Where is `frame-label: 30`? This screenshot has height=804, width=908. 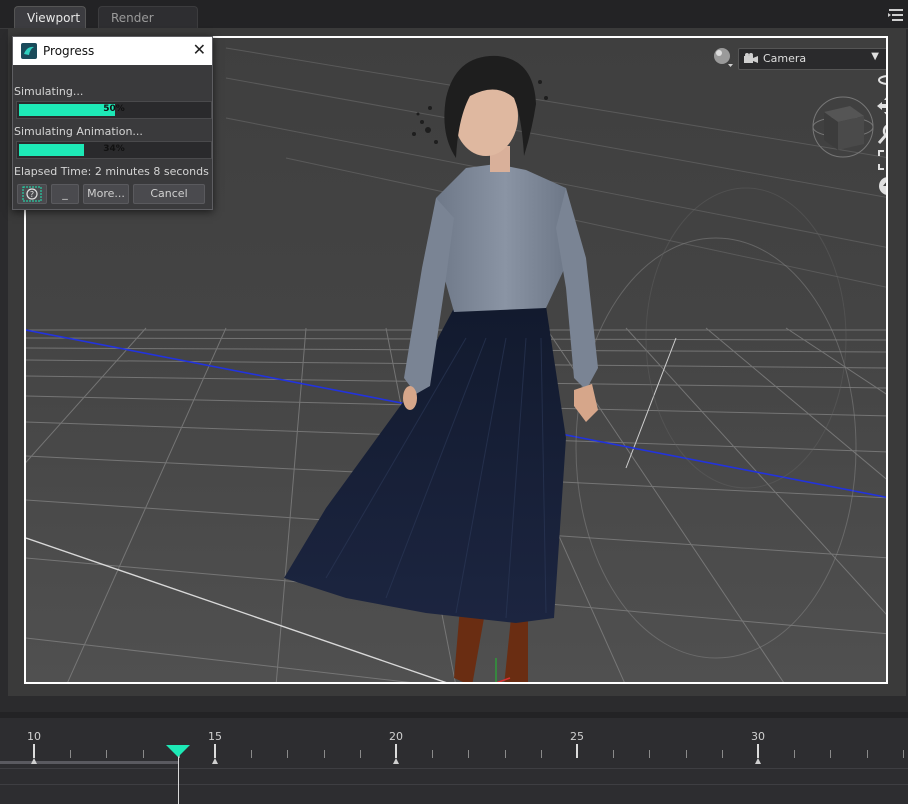
frame-label: 30 is located at coordinates (758, 736).